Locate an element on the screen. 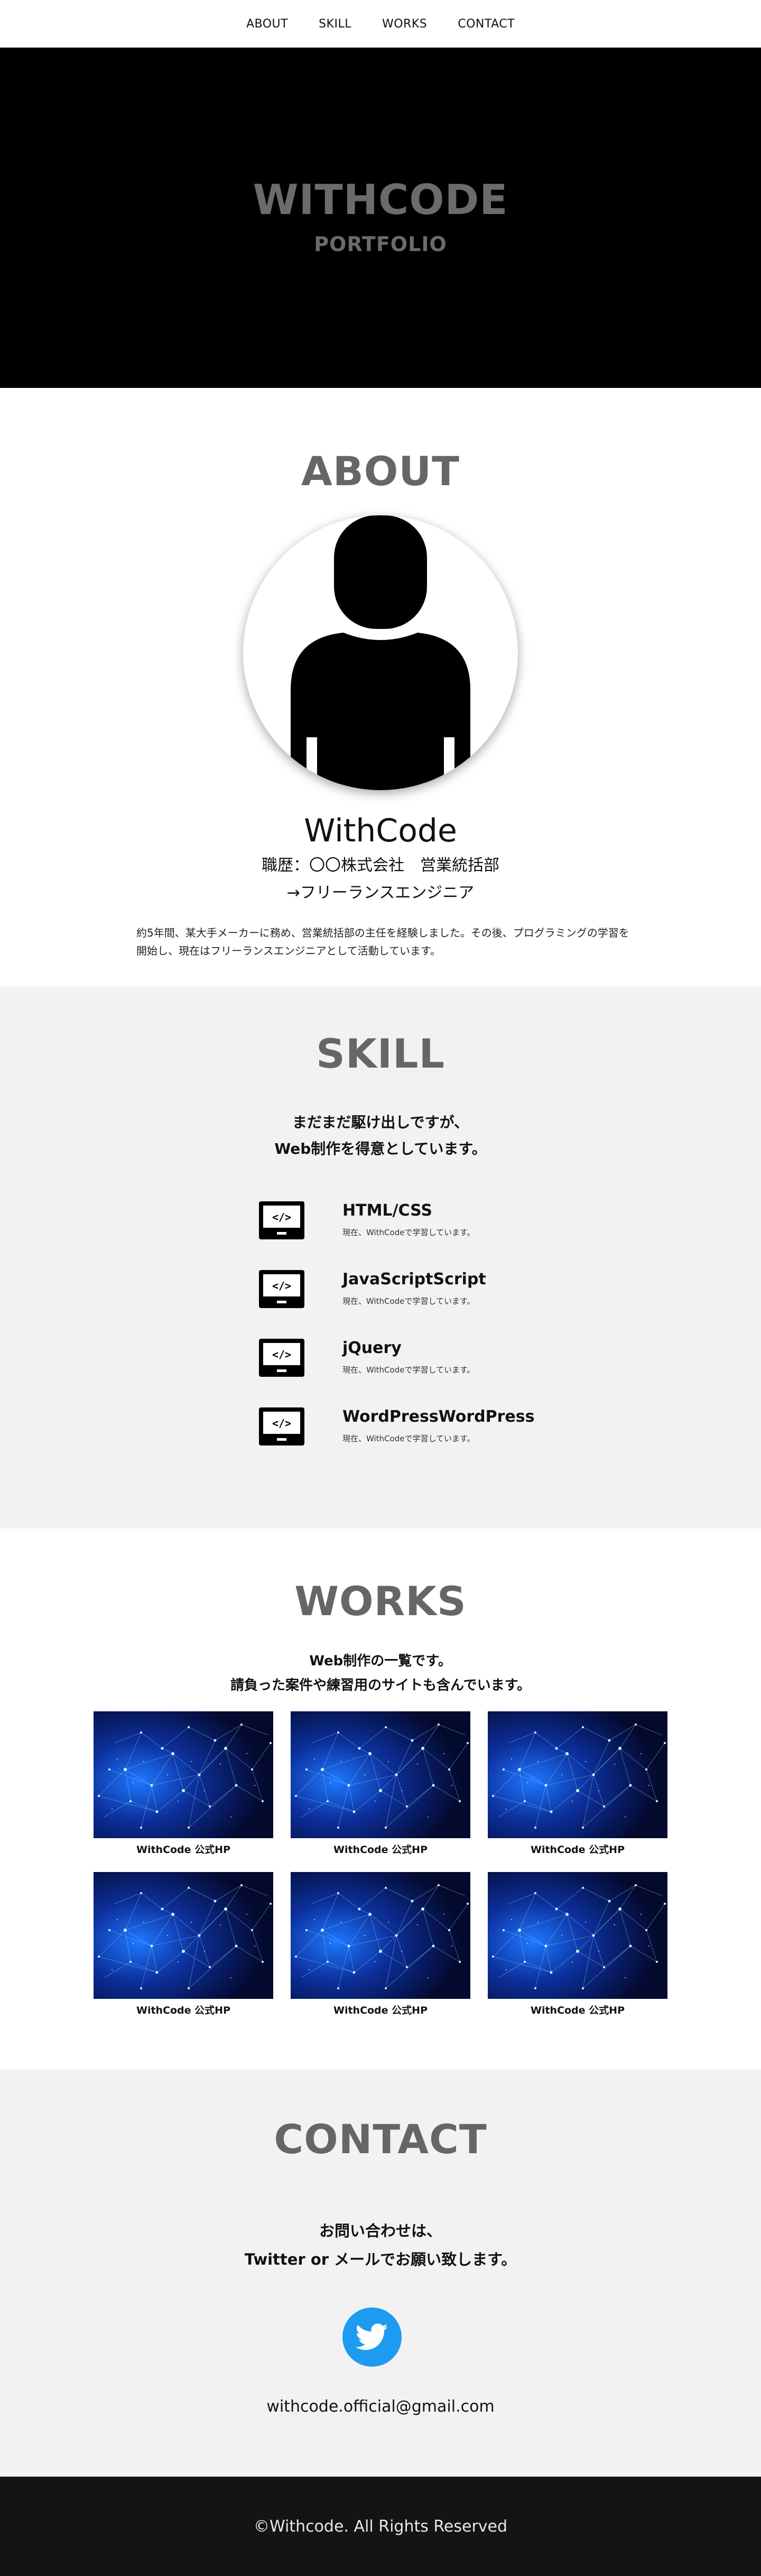 This screenshot has height=2576, width=761. skill-name: HTML/CSS is located at coordinates (387, 1210).